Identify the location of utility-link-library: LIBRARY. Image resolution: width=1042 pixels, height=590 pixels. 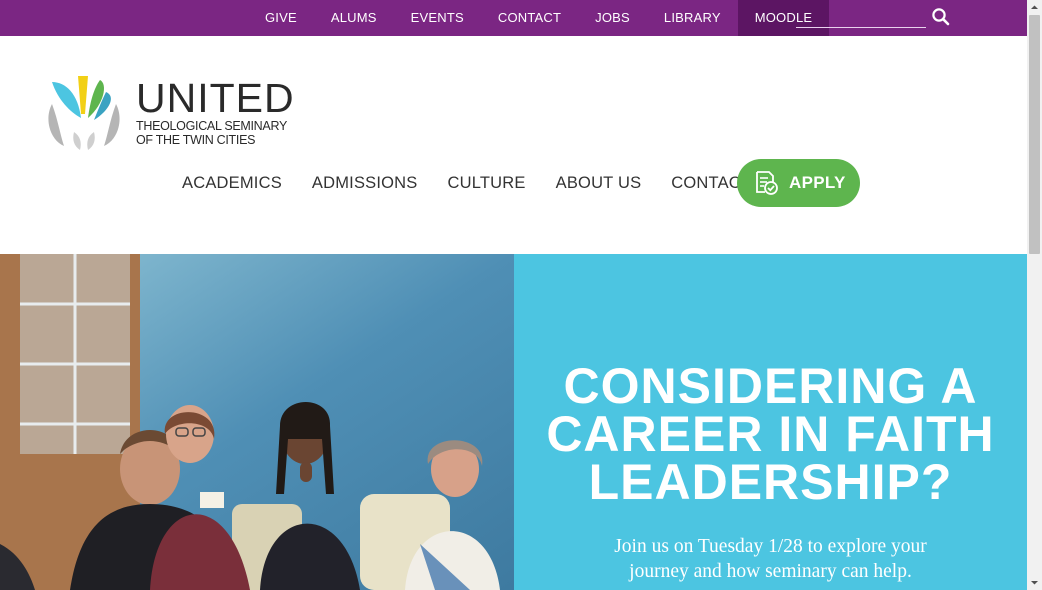
(692, 18).